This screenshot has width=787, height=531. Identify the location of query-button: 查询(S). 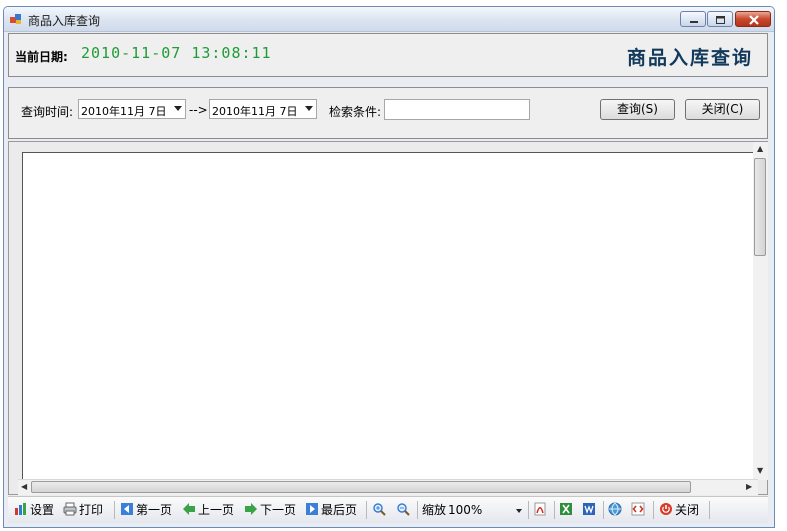
(637, 109).